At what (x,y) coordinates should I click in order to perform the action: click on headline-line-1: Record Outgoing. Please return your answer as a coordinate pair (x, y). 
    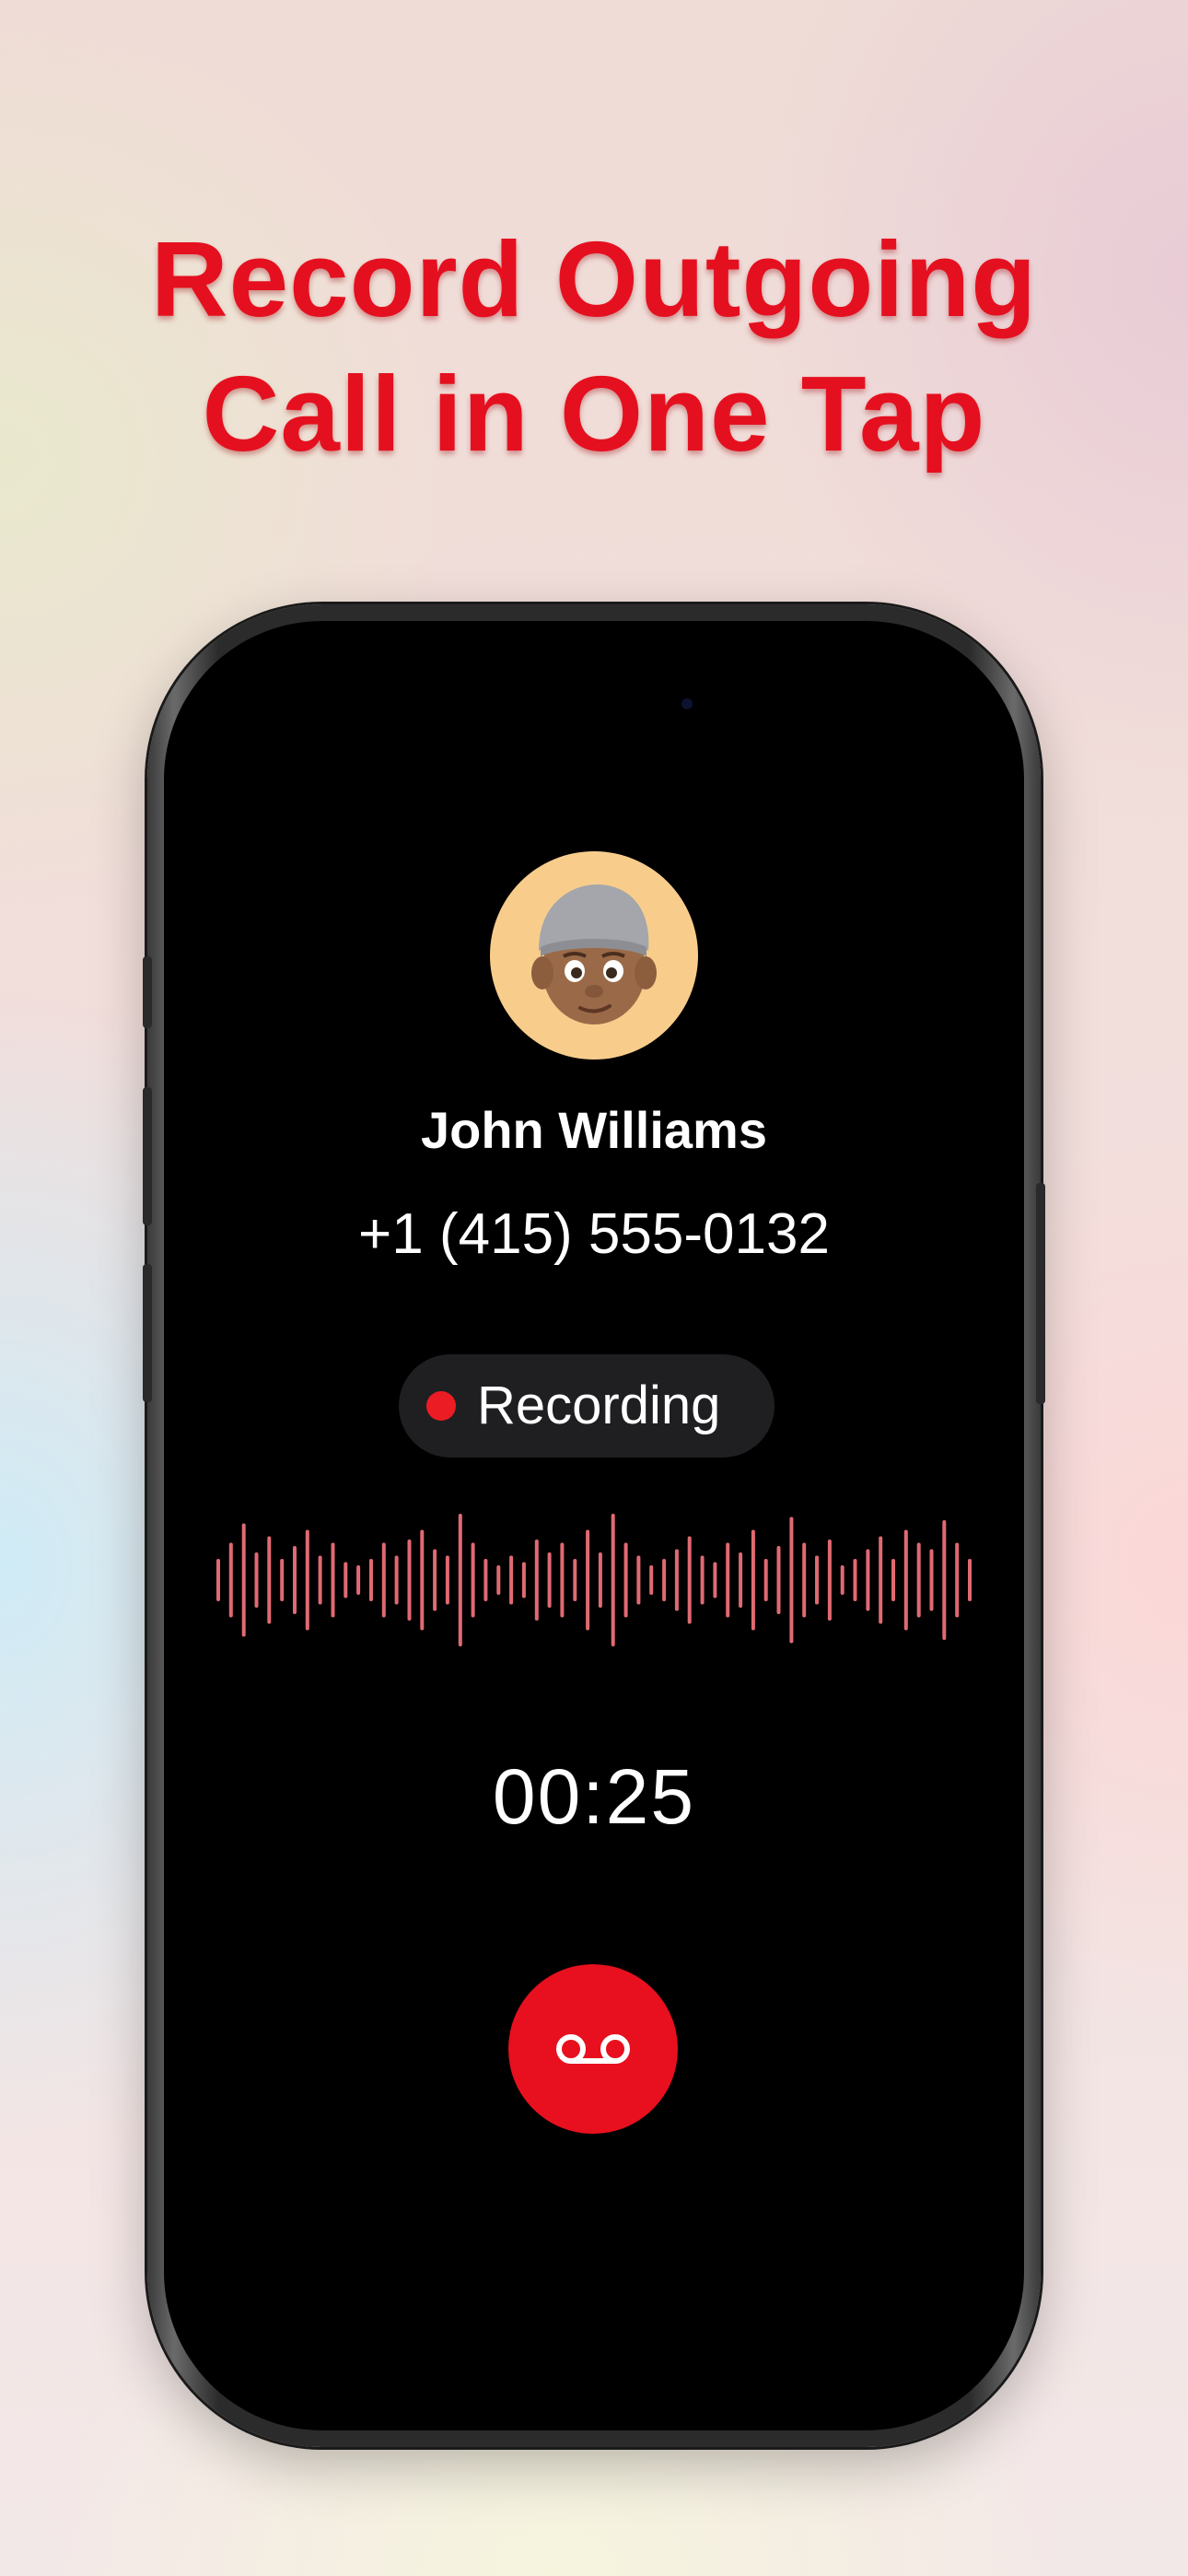
    Looking at the image, I should click on (594, 279).